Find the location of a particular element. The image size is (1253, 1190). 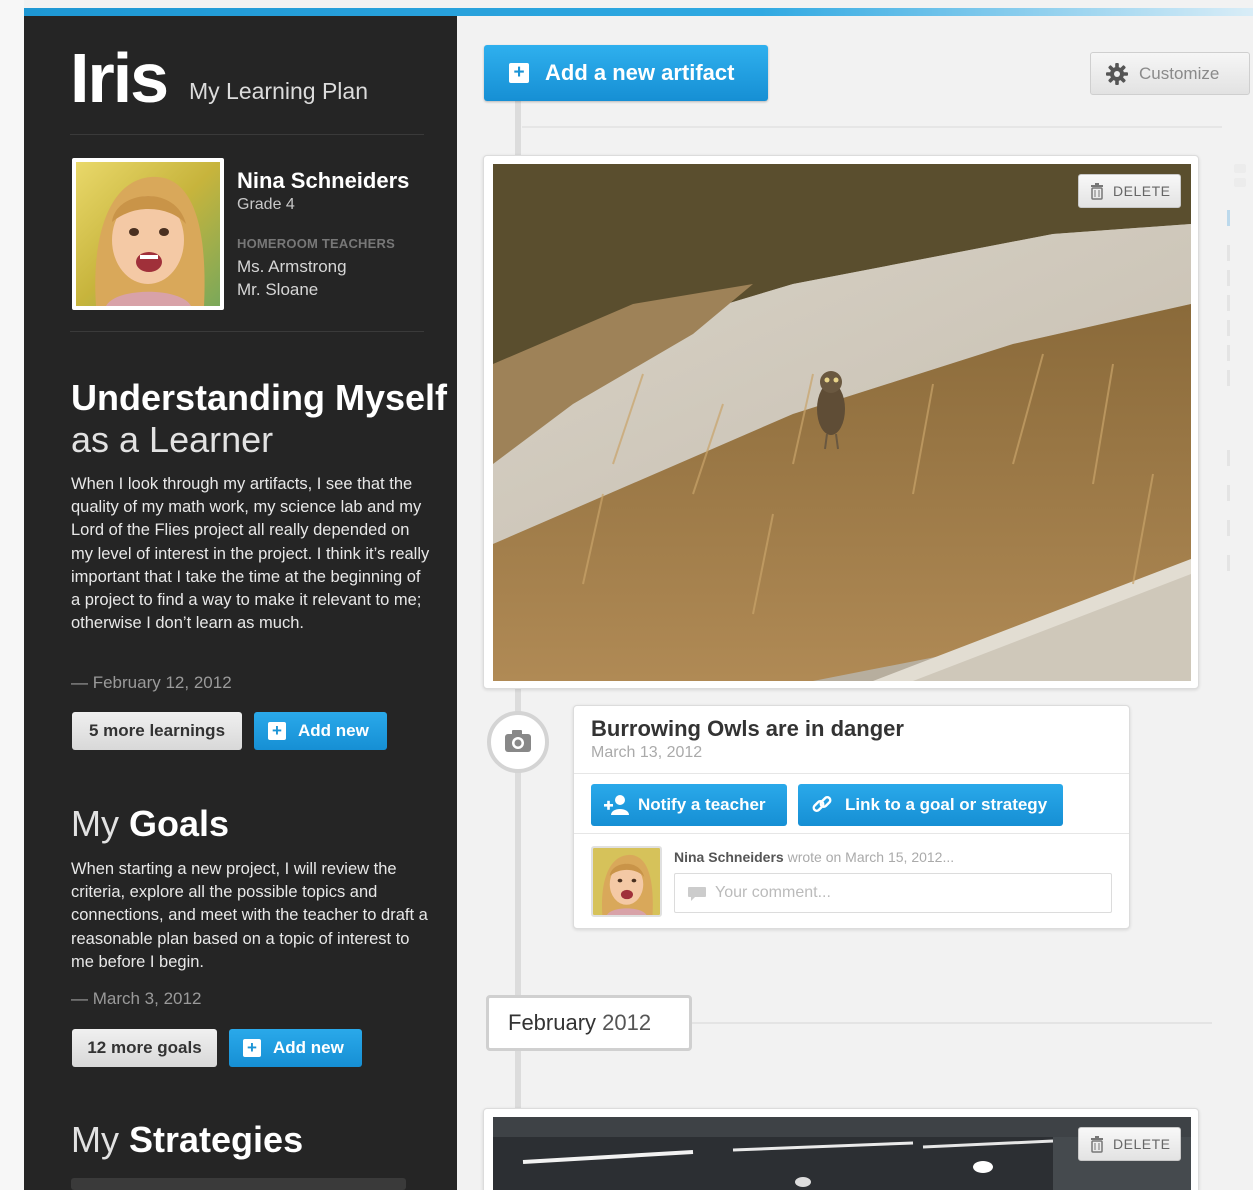

right-filter-column is located at coordinates (1237, 375).